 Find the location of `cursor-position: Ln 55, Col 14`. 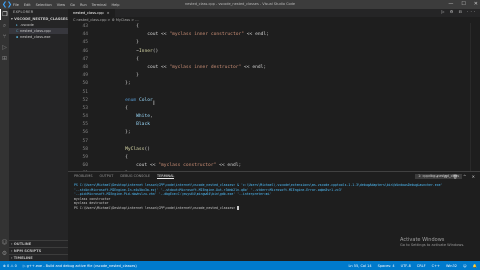

cursor-position: Ln 55, Col 14 is located at coordinates (359, 266).